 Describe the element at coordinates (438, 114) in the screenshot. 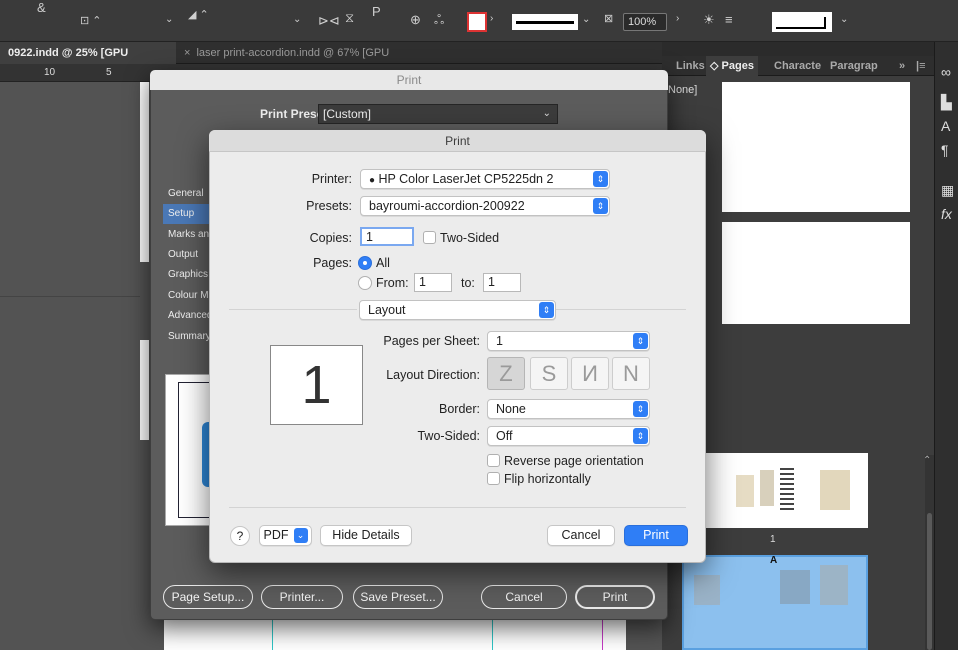

I see `print-preset-select: [Custom] ⌄` at that location.